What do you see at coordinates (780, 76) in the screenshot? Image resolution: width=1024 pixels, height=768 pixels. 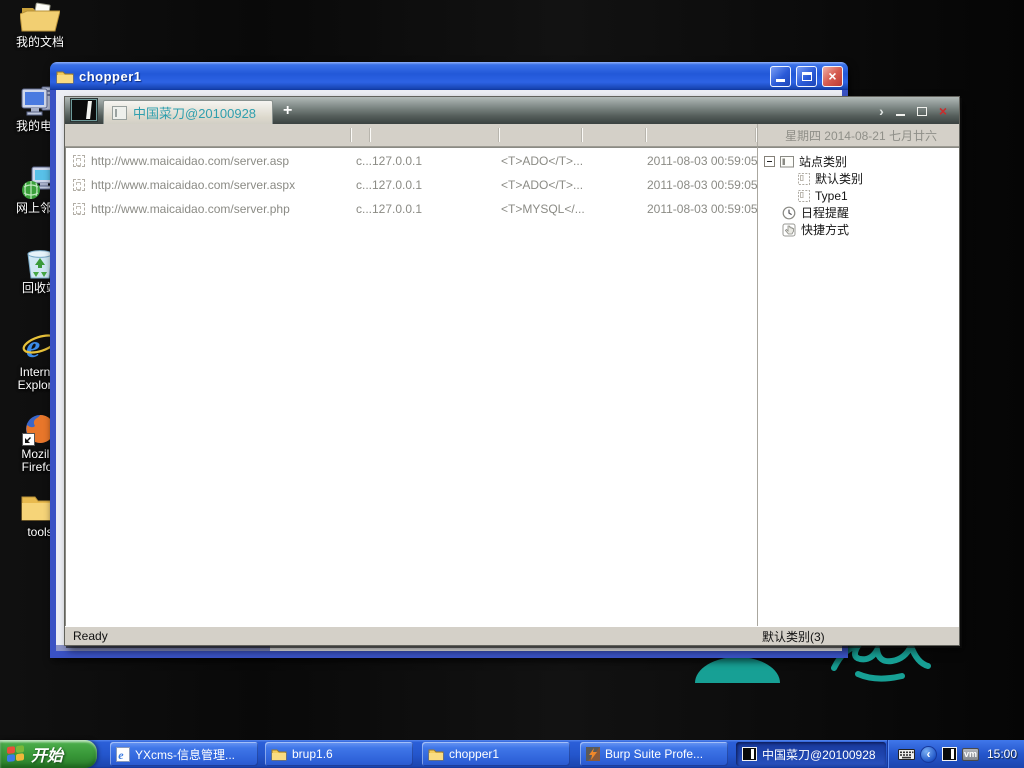 I see `minimize-button` at bounding box center [780, 76].